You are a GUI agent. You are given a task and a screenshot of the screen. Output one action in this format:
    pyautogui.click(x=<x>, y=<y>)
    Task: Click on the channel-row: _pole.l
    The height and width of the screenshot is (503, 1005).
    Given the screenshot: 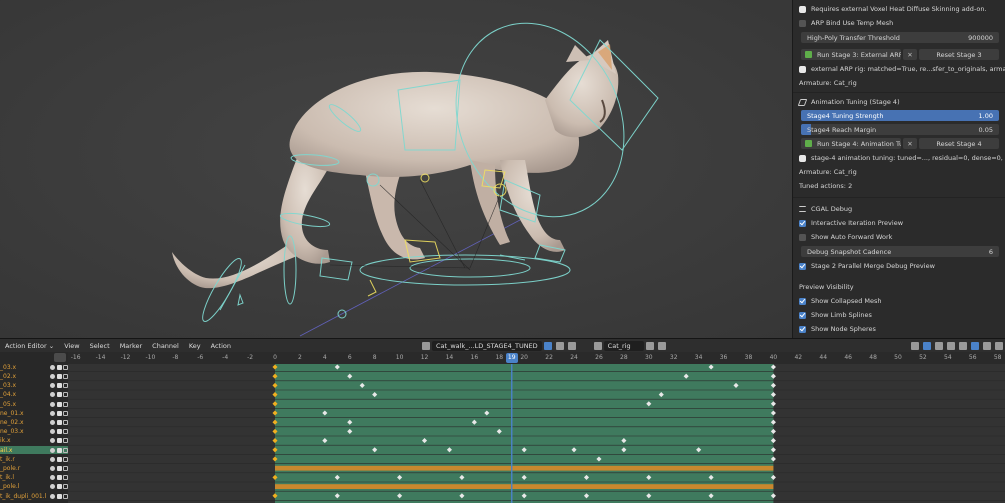 What is the action you would take?
    pyautogui.click(x=34, y=487)
    